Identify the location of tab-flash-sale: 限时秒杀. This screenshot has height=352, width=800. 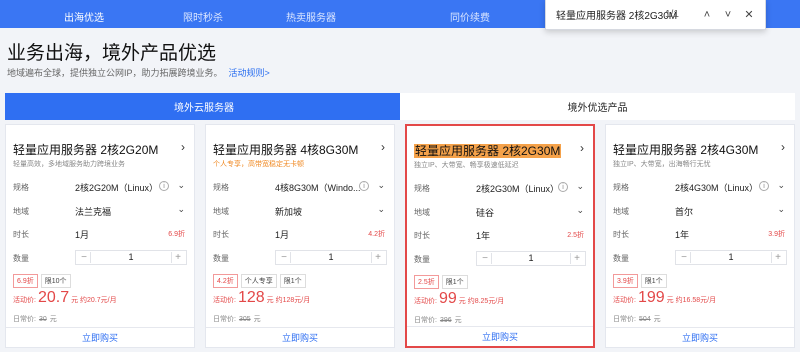
(203, 16).